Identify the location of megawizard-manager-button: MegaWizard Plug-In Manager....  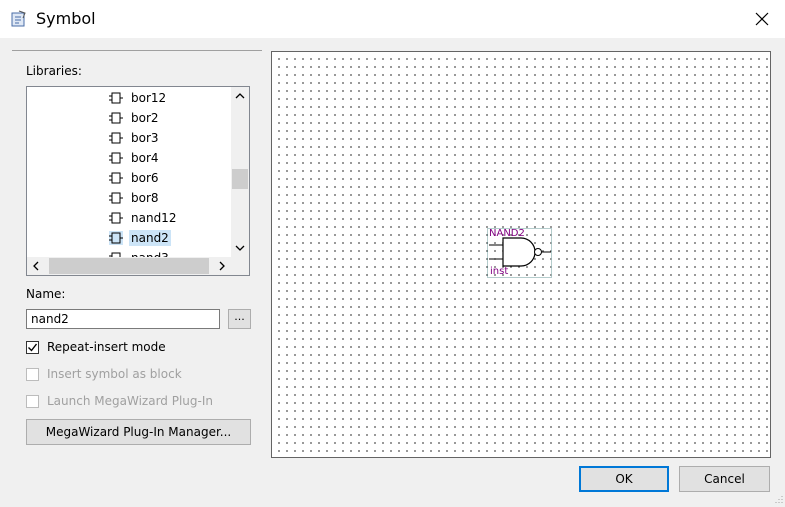
(138, 432).